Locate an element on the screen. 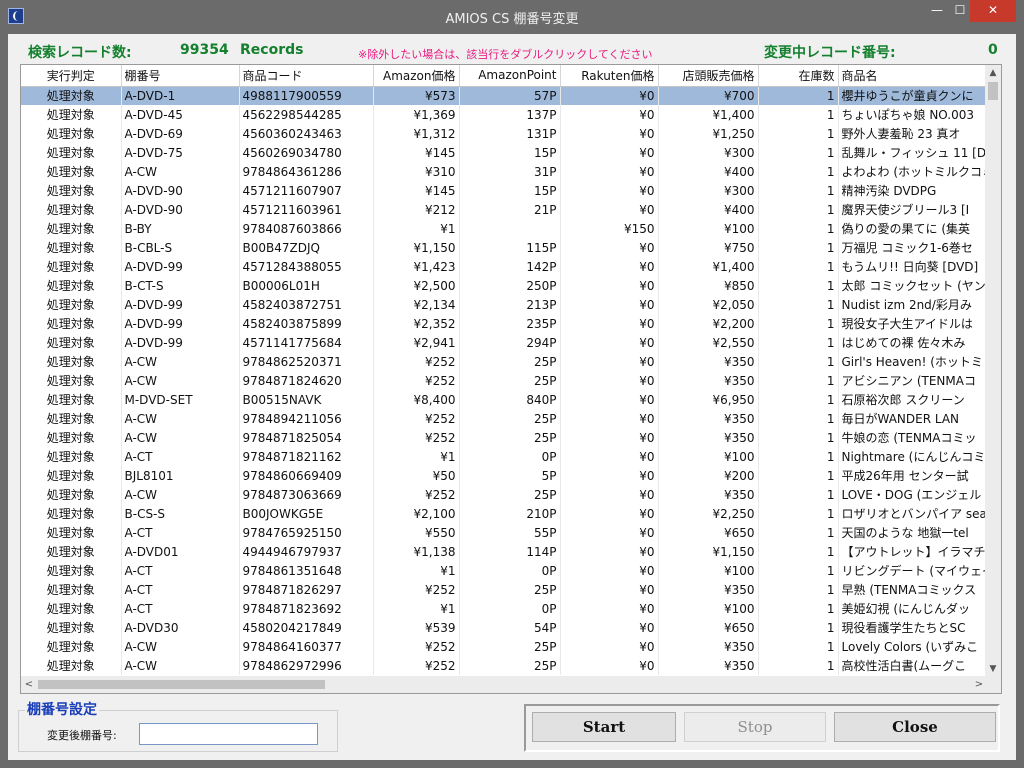 The width and height of the screenshot is (1024, 768). col-header-product-code: 商品コード is located at coordinates (306, 76).